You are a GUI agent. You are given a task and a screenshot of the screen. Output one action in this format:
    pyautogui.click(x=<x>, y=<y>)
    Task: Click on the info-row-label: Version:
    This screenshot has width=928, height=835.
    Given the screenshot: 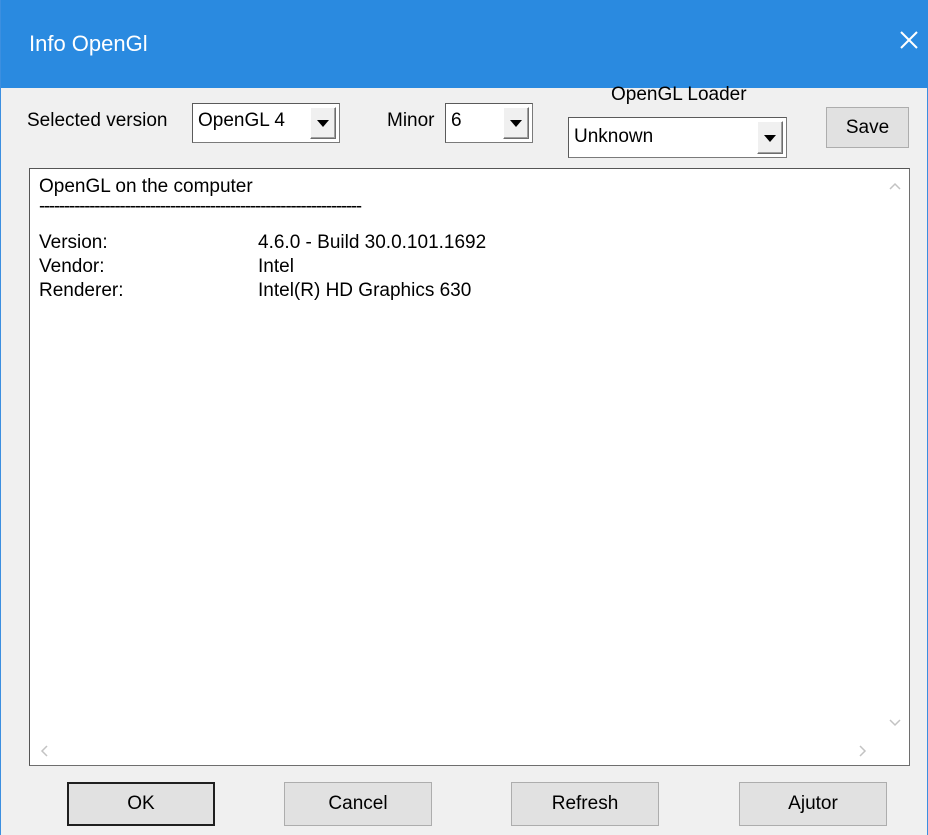 What is the action you would take?
    pyautogui.click(x=73, y=242)
    